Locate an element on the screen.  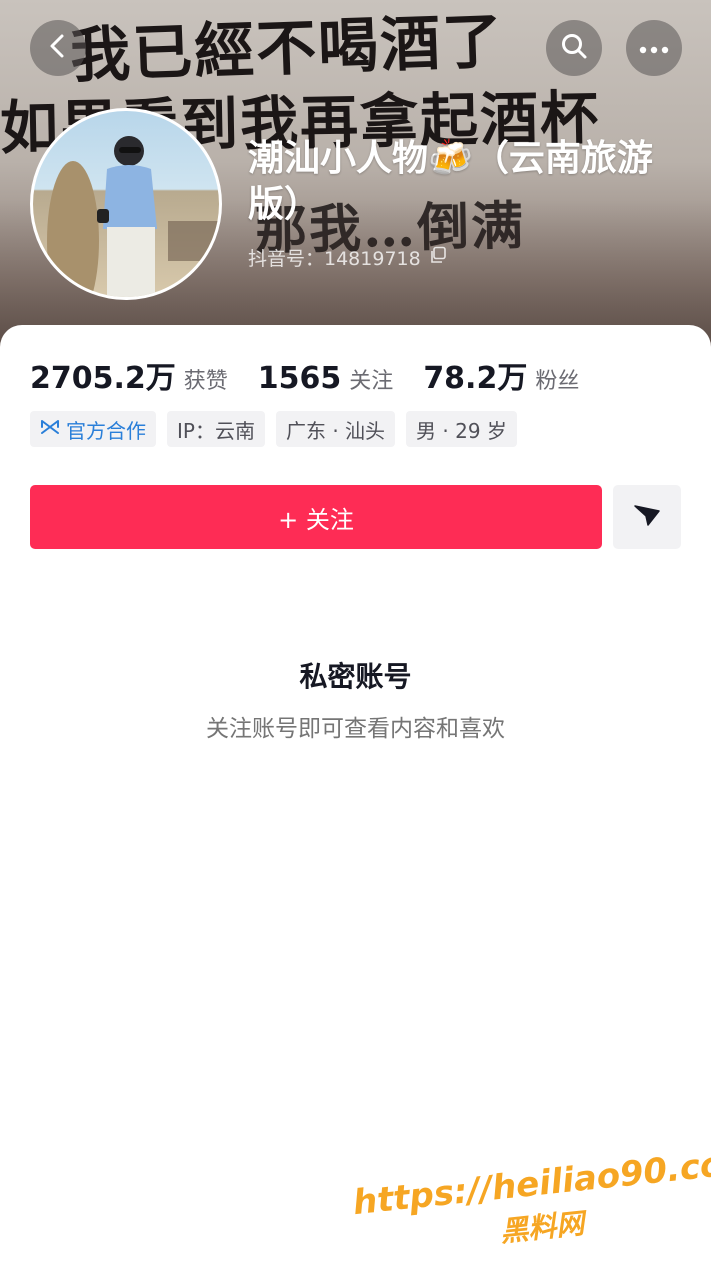
followers-label: 粉丝 is located at coordinates (557, 379).